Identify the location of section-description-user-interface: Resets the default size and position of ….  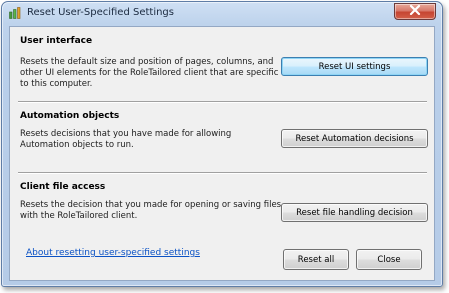
(149, 73).